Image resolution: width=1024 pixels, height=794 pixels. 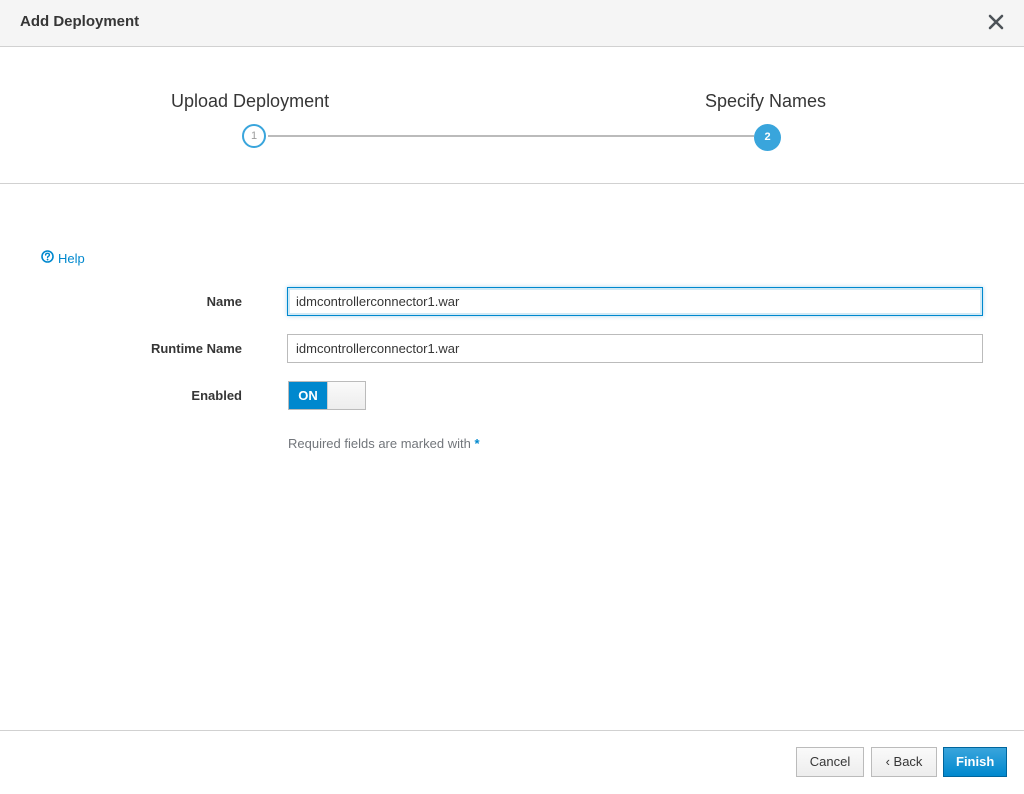 What do you see at coordinates (904, 762) in the screenshot?
I see `back-button: ‹ Back` at bounding box center [904, 762].